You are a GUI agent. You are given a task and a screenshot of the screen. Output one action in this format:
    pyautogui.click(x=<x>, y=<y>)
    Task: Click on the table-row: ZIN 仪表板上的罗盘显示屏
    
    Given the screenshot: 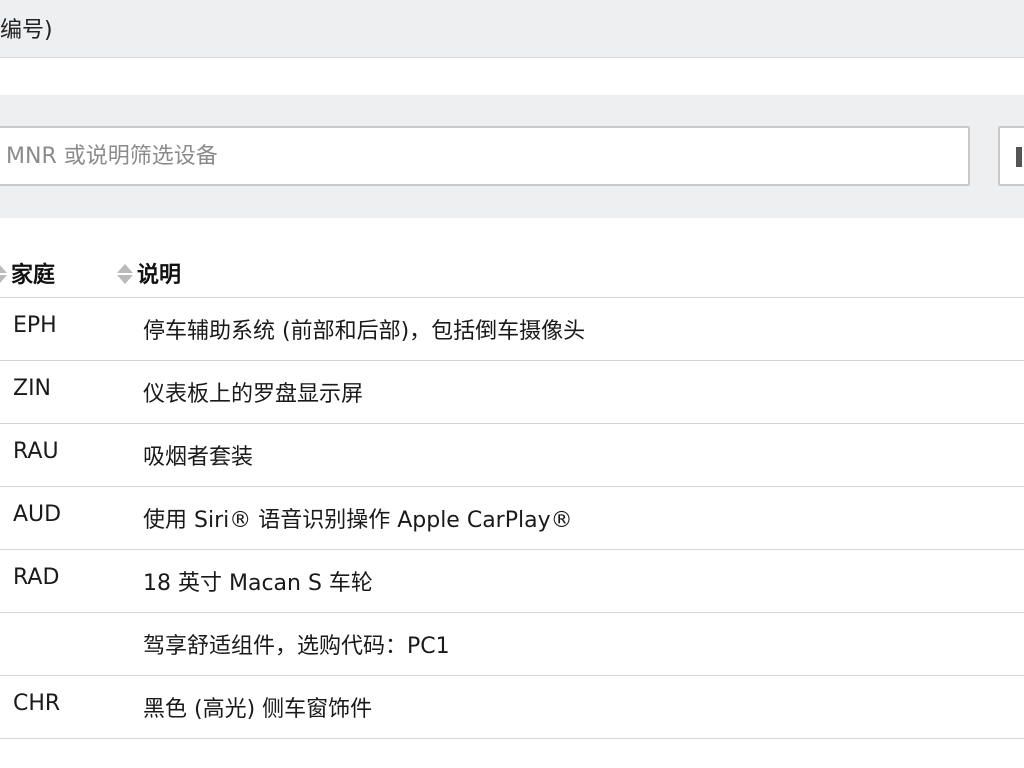 What is the action you would take?
    pyautogui.click(x=512, y=392)
    